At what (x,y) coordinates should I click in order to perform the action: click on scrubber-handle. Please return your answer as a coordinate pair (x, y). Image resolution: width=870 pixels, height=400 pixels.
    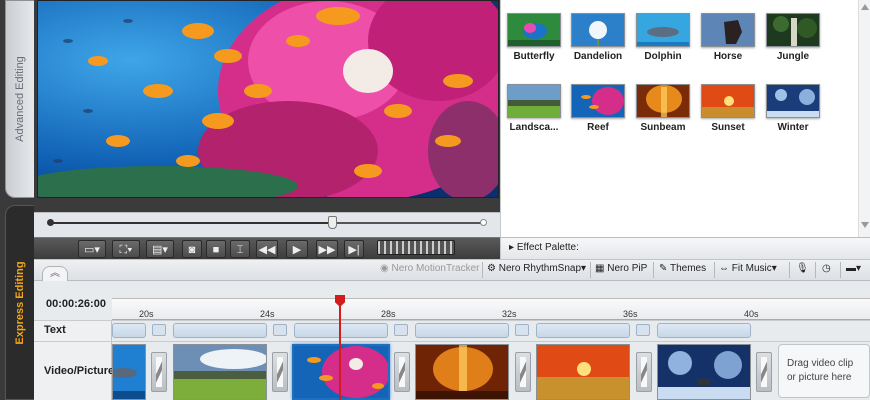
    Looking at the image, I should click on (332, 222).